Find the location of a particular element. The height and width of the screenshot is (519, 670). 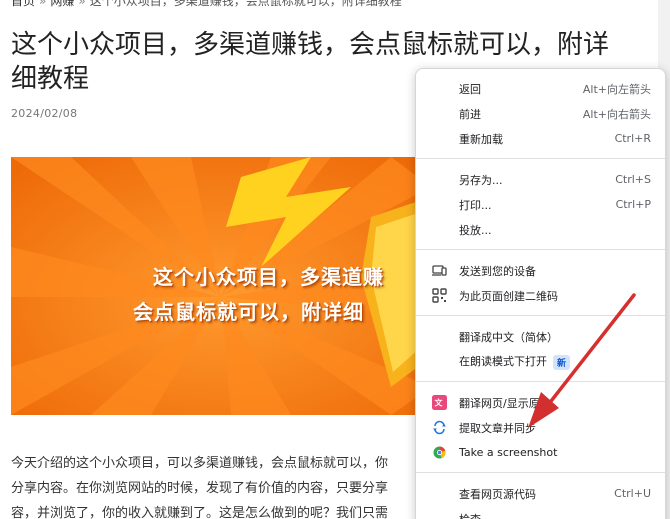

menu-item-label: 前进 is located at coordinates (470, 114).